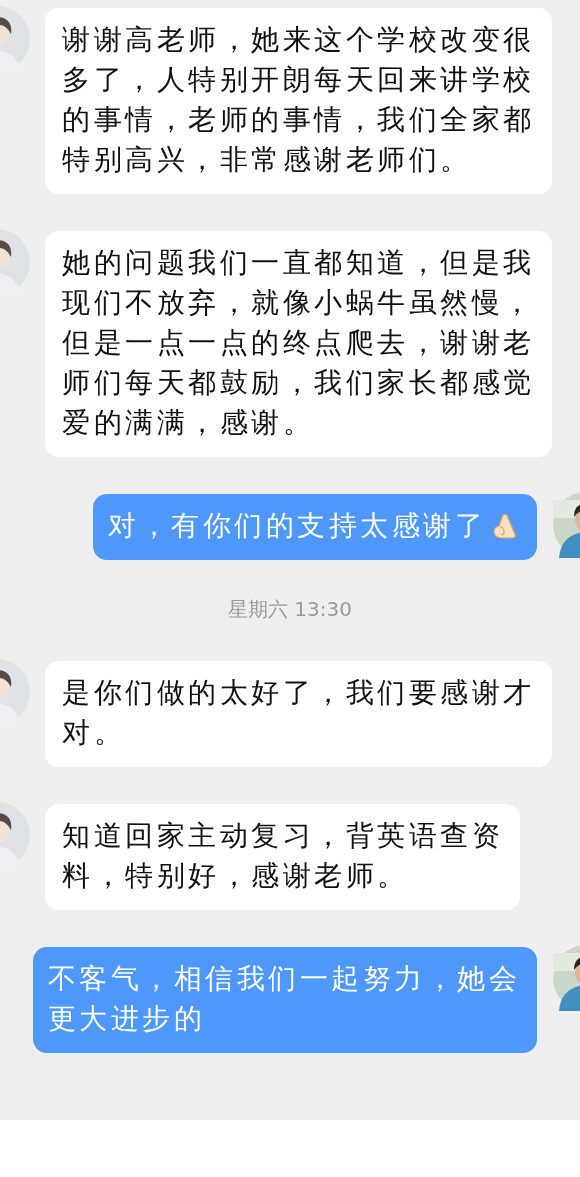 This screenshot has width=580, height=1177. Describe the element at coordinates (282, 857) in the screenshot. I see `message-bubble: 知道回家主动复习，背英语查资 料，特别好，感谢老师。` at that location.